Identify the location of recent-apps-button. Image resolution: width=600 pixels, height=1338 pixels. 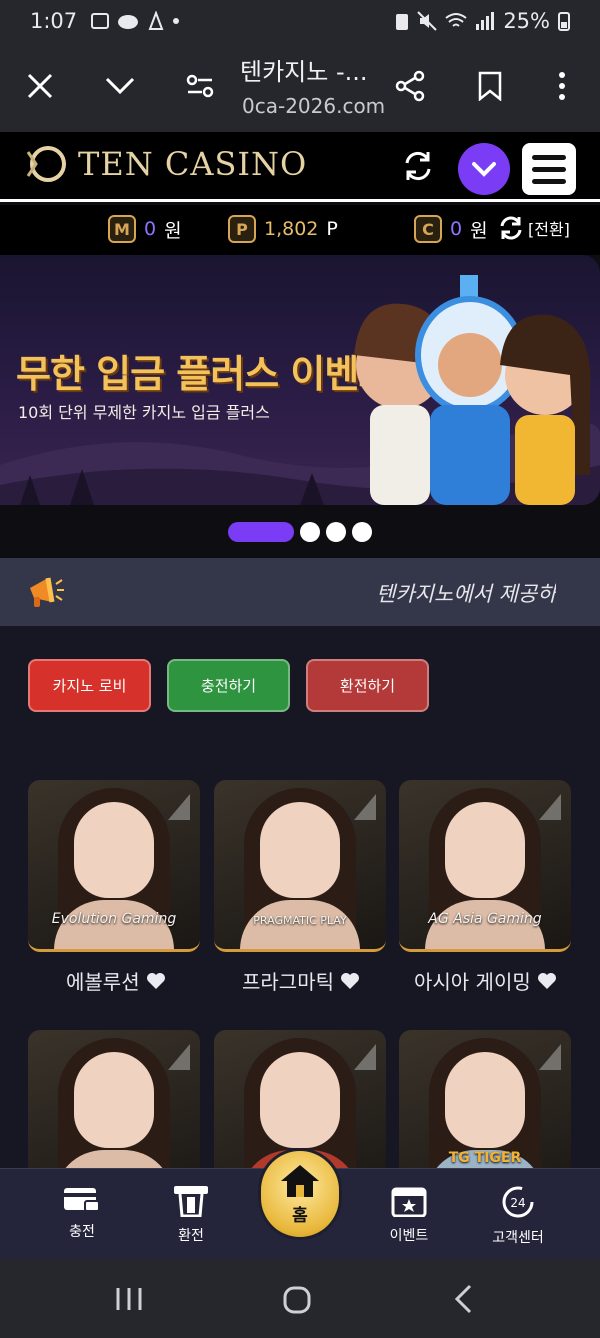
(129, 1299).